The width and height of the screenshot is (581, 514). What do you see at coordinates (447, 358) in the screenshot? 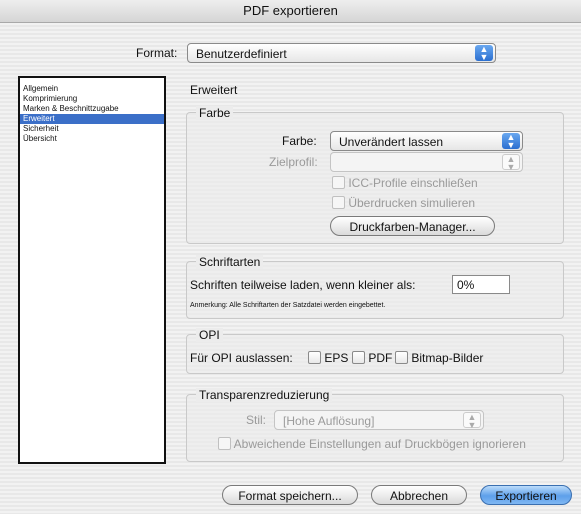
I see `bitmap-label: Bitmap-Bilder` at bounding box center [447, 358].